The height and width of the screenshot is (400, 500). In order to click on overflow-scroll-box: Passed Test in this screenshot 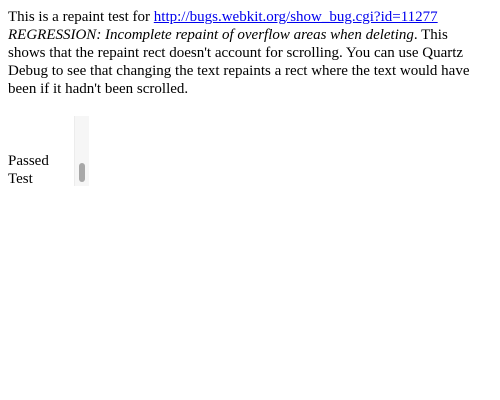, I will do `click(48, 152)`.